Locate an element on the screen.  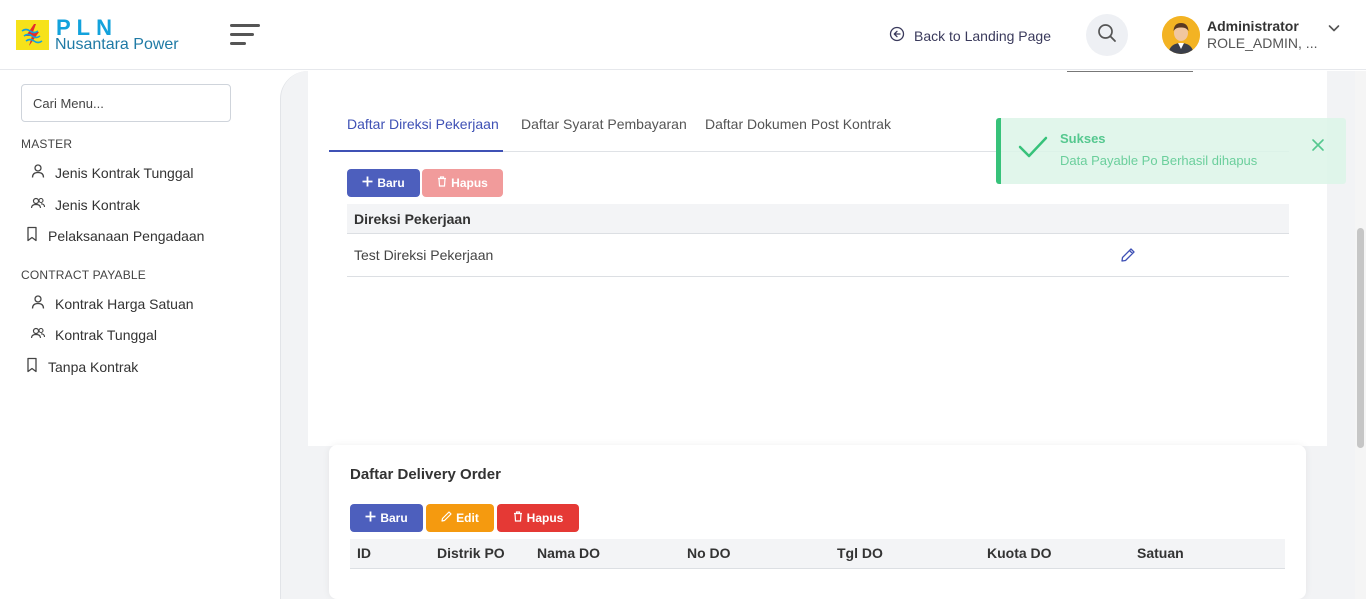
column-header-nama-do: Nama DO is located at coordinates (568, 553).